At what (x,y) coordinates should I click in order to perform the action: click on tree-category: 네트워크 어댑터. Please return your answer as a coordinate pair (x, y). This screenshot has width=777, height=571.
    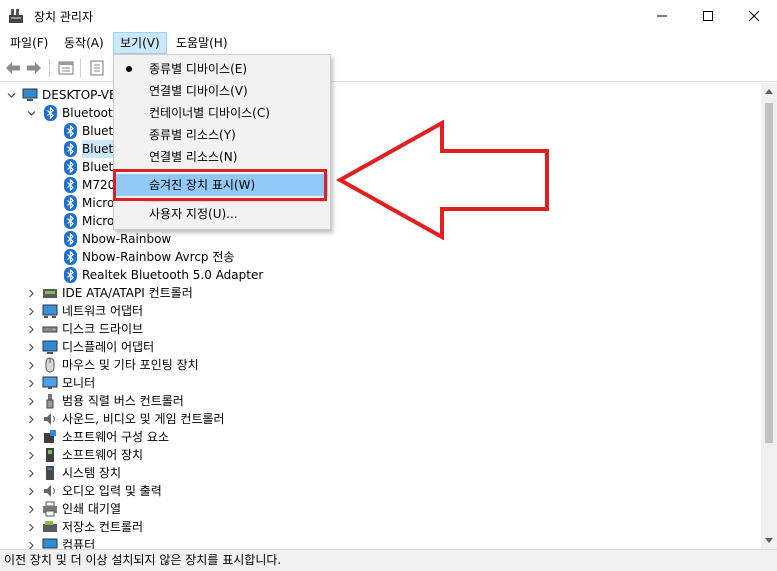
    Looking at the image, I should click on (84, 311).